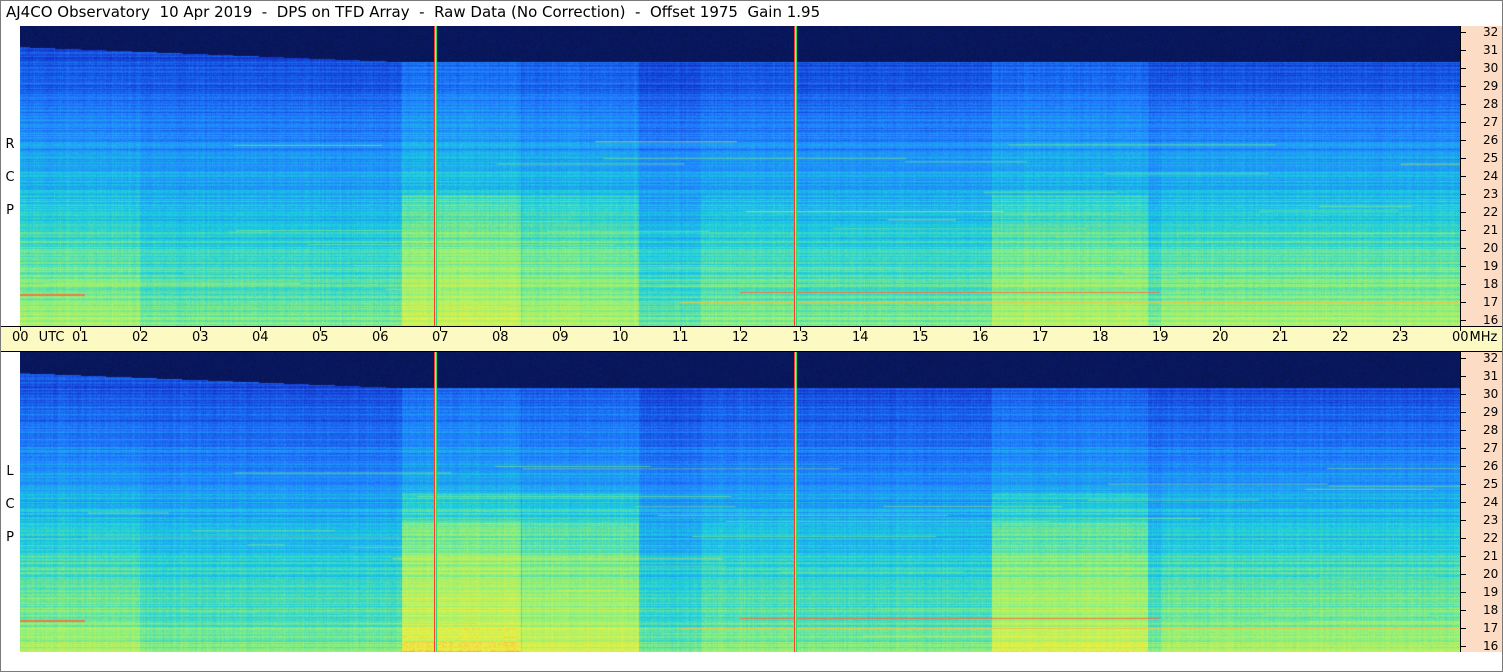  I want to click on freq-tick-label: 19, so click(1479, 266).